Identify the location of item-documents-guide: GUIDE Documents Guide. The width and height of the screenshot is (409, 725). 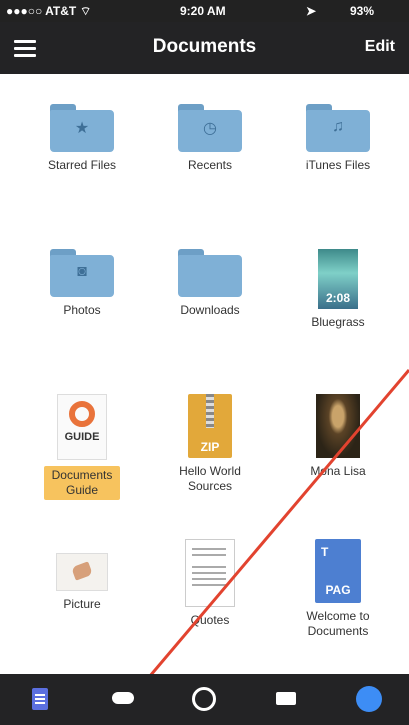
(82, 447).